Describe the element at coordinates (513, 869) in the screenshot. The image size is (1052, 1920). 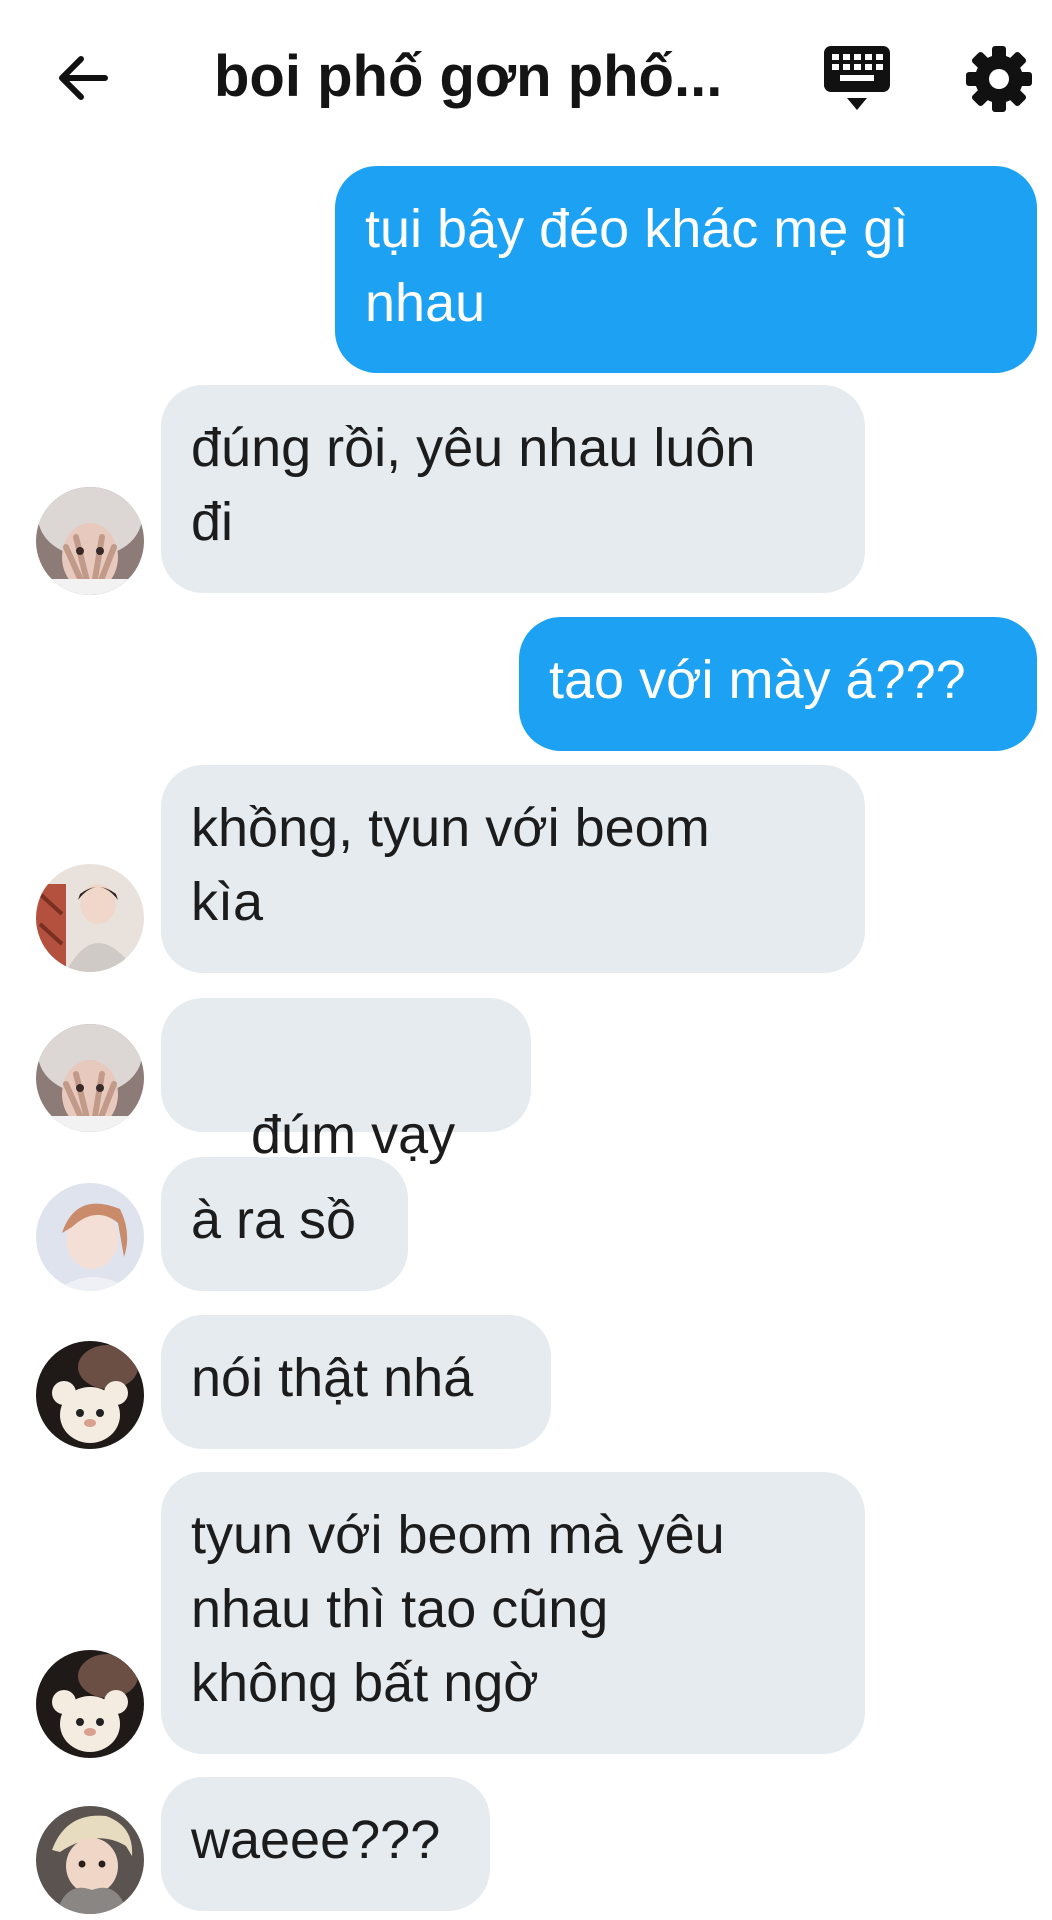
I see `incoming-message: khồng, tyun với beom kìa` at that location.